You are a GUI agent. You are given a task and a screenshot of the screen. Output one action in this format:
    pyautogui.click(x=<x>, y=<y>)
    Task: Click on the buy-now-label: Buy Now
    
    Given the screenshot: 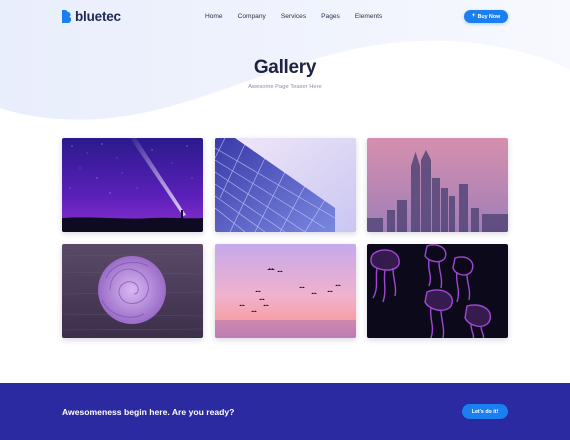 What is the action you would take?
    pyautogui.click(x=489, y=16)
    